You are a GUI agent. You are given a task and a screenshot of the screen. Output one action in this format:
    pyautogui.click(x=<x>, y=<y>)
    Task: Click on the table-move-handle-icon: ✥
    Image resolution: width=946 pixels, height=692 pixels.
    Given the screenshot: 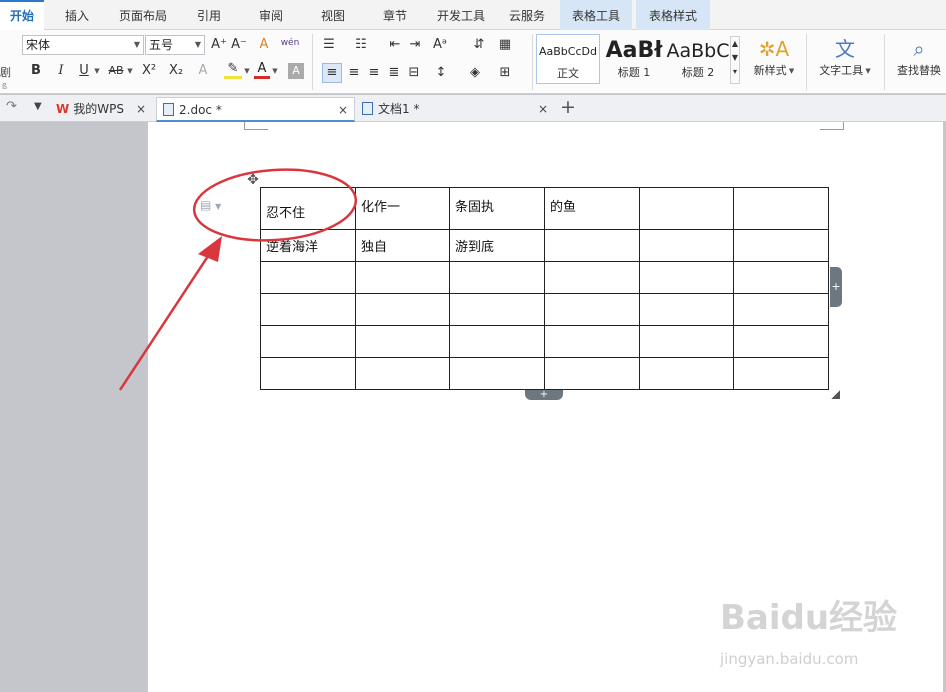 What is the action you would take?
    pyautogui.click(x=253, y=180)
    